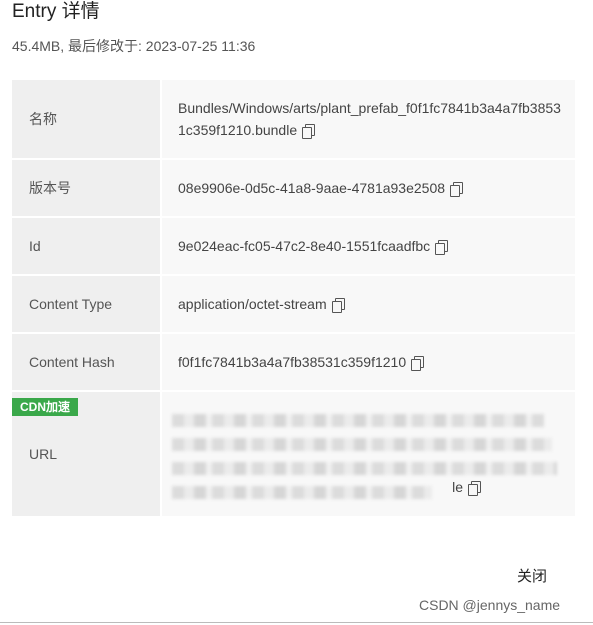 This screenshot has width=593, height=625. I want to click on dialog-subtitle: 45.4MB, 最后修改于: 2023-07-25 11:36, so click(134, 46).